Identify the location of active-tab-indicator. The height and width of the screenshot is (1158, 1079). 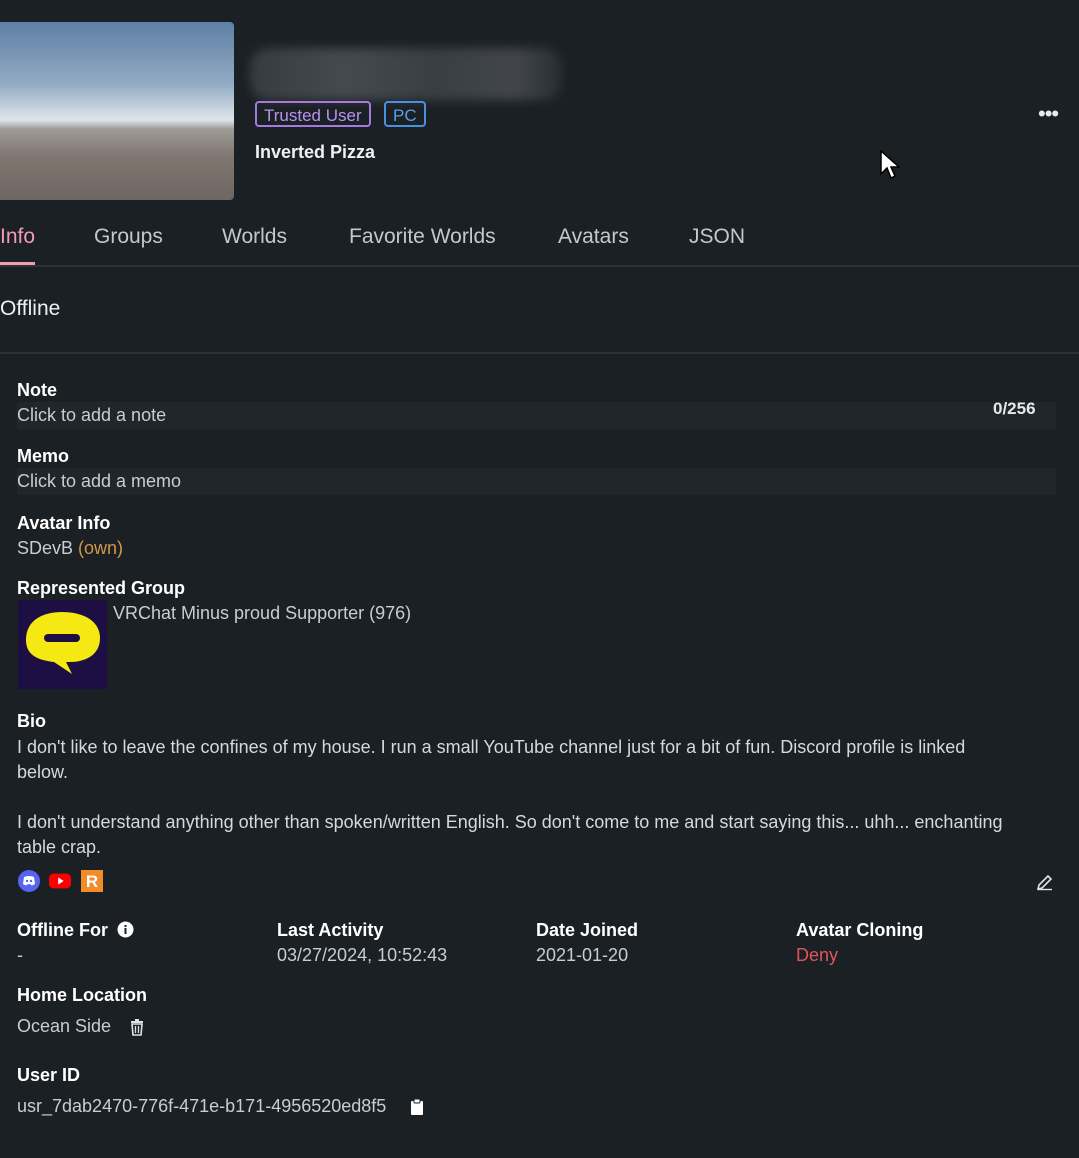
(17, 263).